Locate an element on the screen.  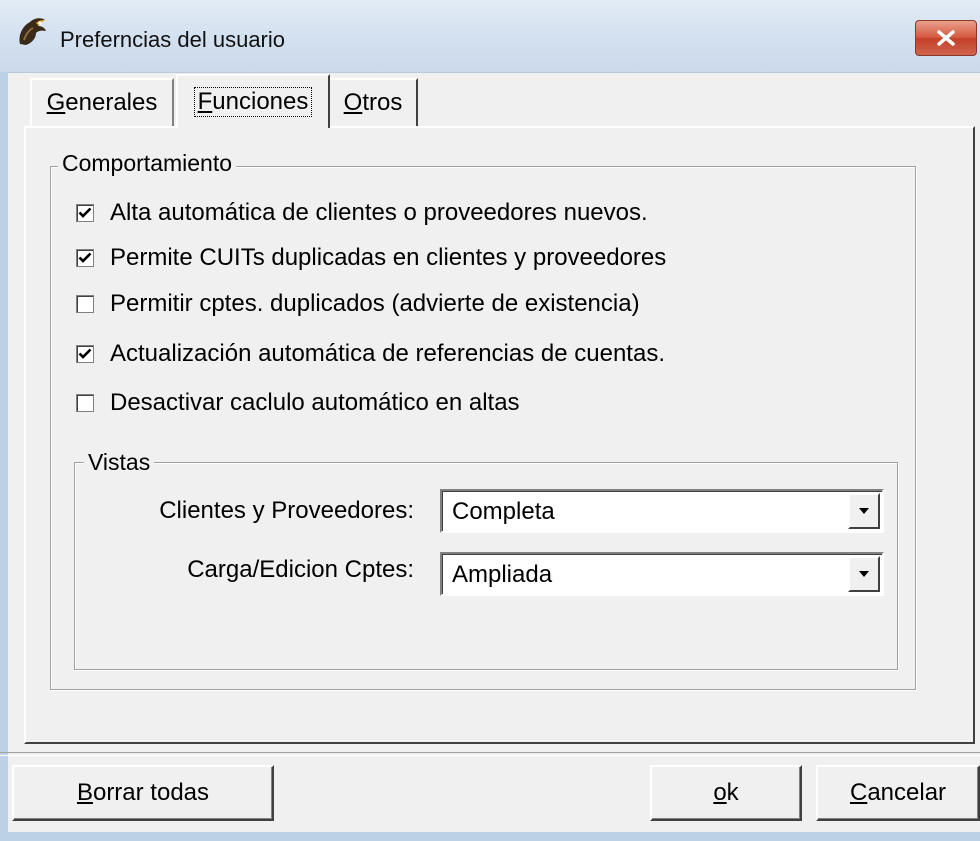
ok-label: k is located at coordinates (732, 792).